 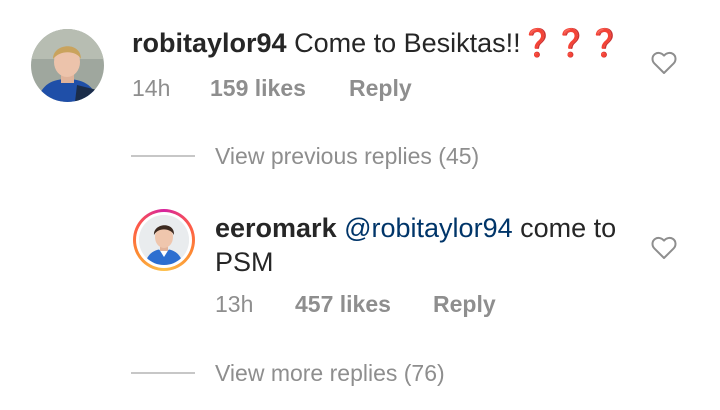 I want to click on view-more-replies-button: View more replies (76), so click(x=330, y=373).